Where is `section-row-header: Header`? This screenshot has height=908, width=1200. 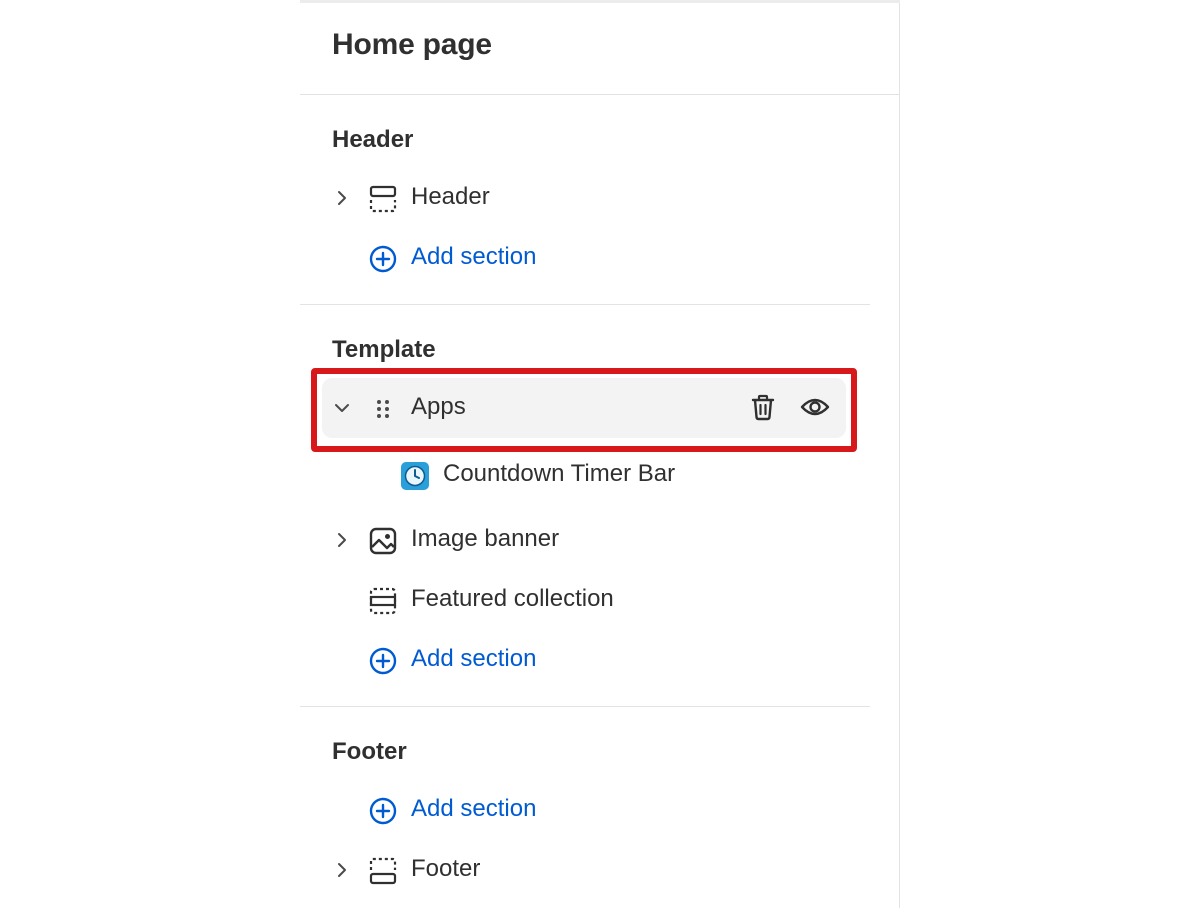 section-row-header: Header is located at coordinates (584, 198).